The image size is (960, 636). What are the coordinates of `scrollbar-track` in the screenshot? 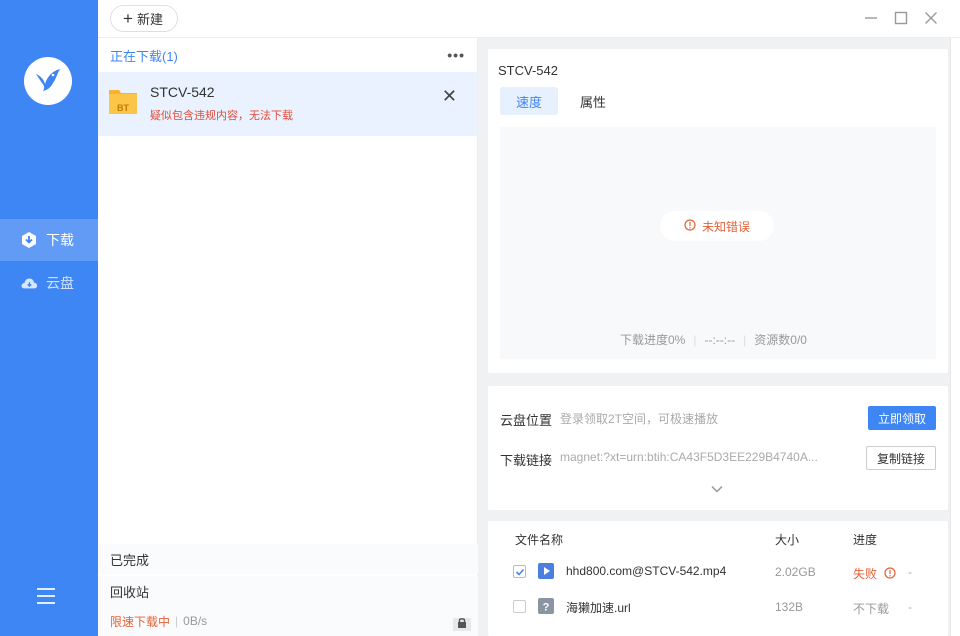 It's located at (955, 337).